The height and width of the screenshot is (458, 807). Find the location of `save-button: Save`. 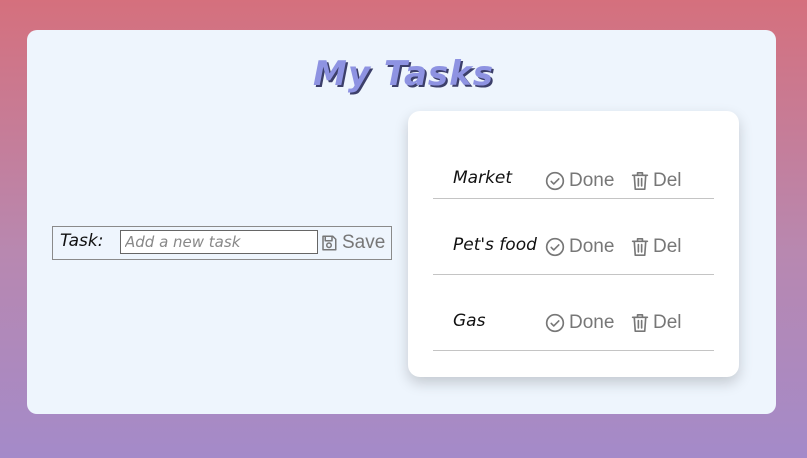

save-button: Save is located at coordinates (352, 243).